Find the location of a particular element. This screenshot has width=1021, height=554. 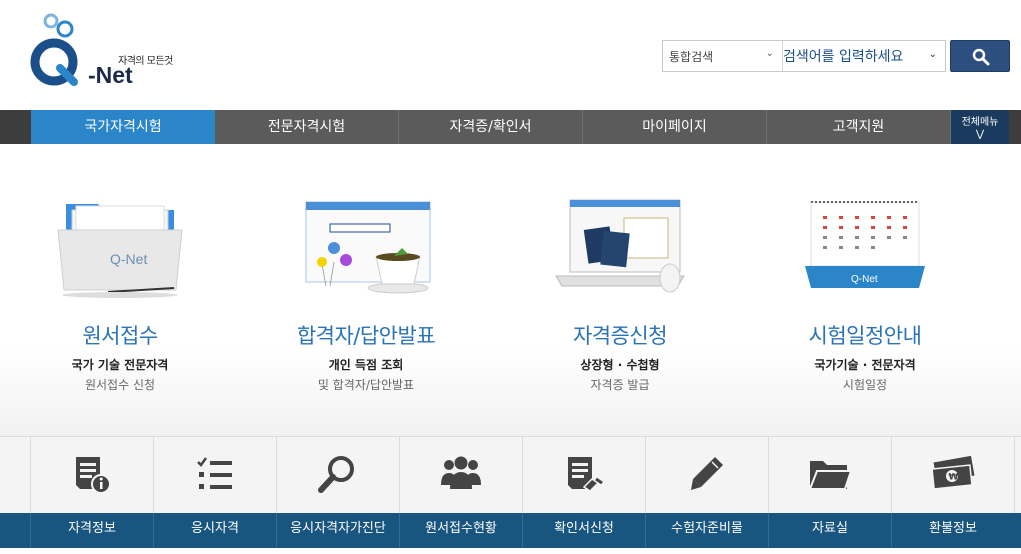

quick-link-application-status is located at coordinates (460, 475).